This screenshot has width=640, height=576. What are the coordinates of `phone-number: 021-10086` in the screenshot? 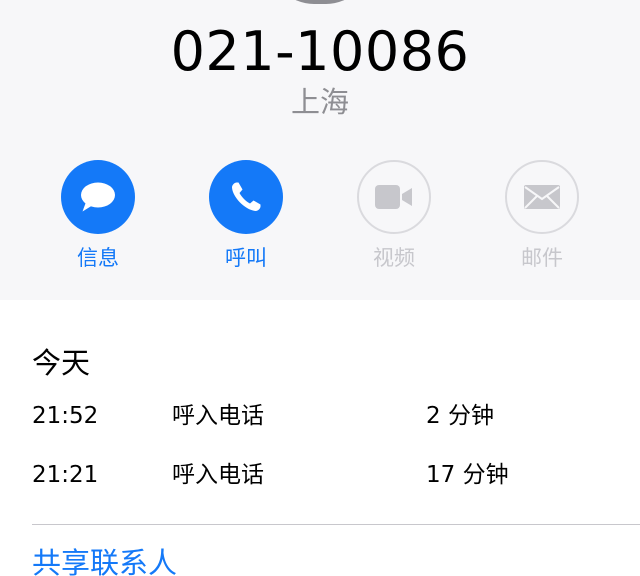 It's located at (320, 52).